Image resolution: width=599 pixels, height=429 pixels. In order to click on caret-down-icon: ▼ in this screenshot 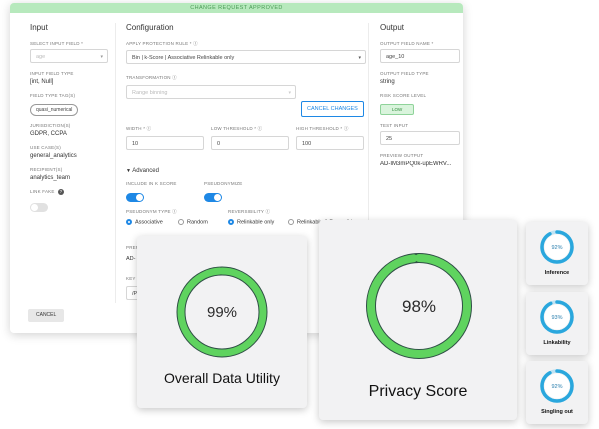, I will do `click(128, 171)`.